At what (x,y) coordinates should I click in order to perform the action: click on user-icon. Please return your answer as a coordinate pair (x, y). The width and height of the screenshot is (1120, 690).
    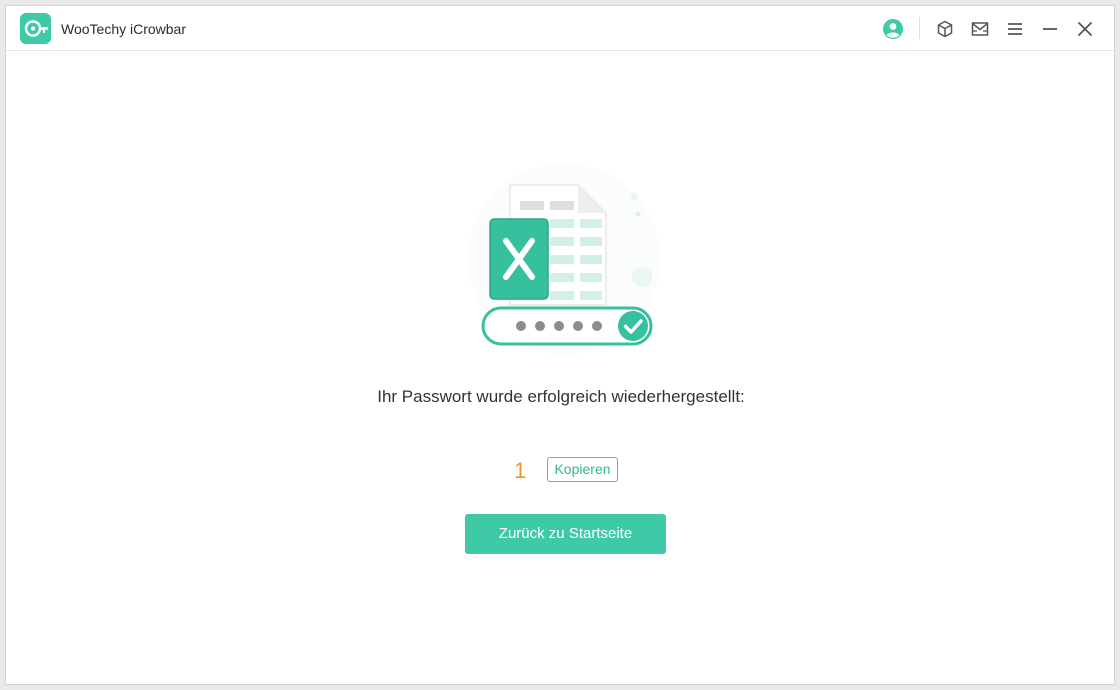
    Looking at the image, I should click on (893, 29).